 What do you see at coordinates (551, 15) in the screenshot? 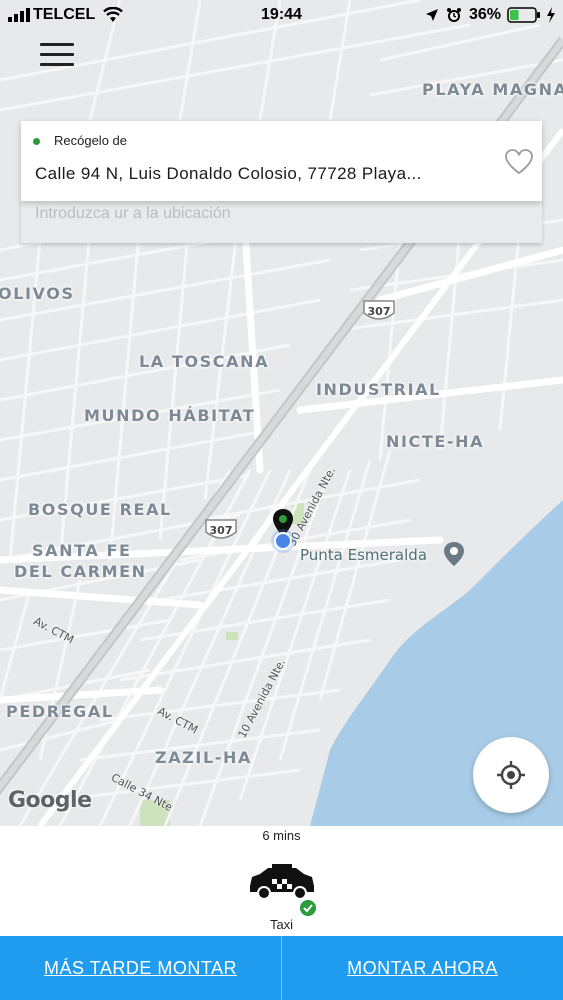
I see `charging-icon` at bounding box center [551, 15].